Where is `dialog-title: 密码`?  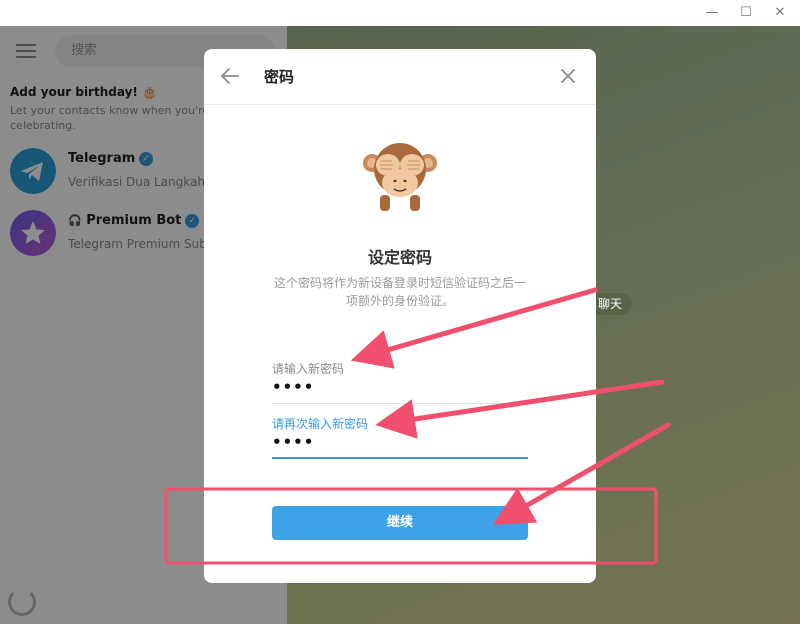 dialog-title: 密码 is located at coordinates (279, 77).